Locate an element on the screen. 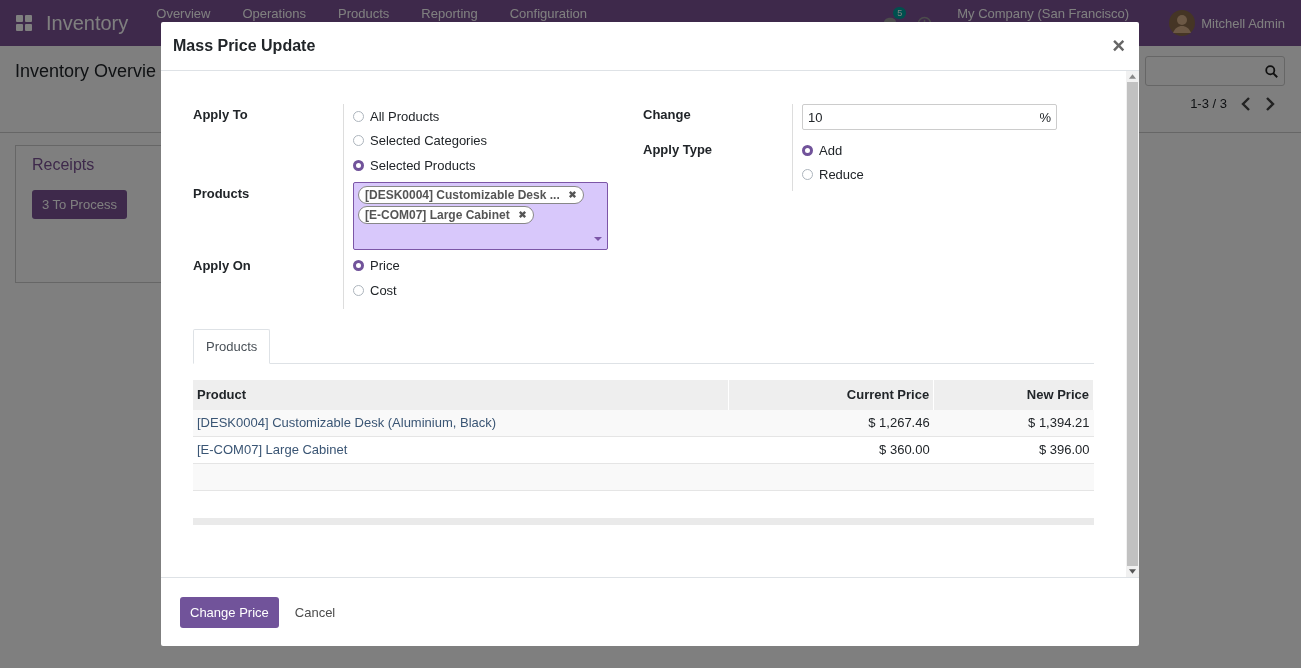 The width and height of the screenshot is (1301, 668). scroll-down-icon is located at coordinates (1132, 571).